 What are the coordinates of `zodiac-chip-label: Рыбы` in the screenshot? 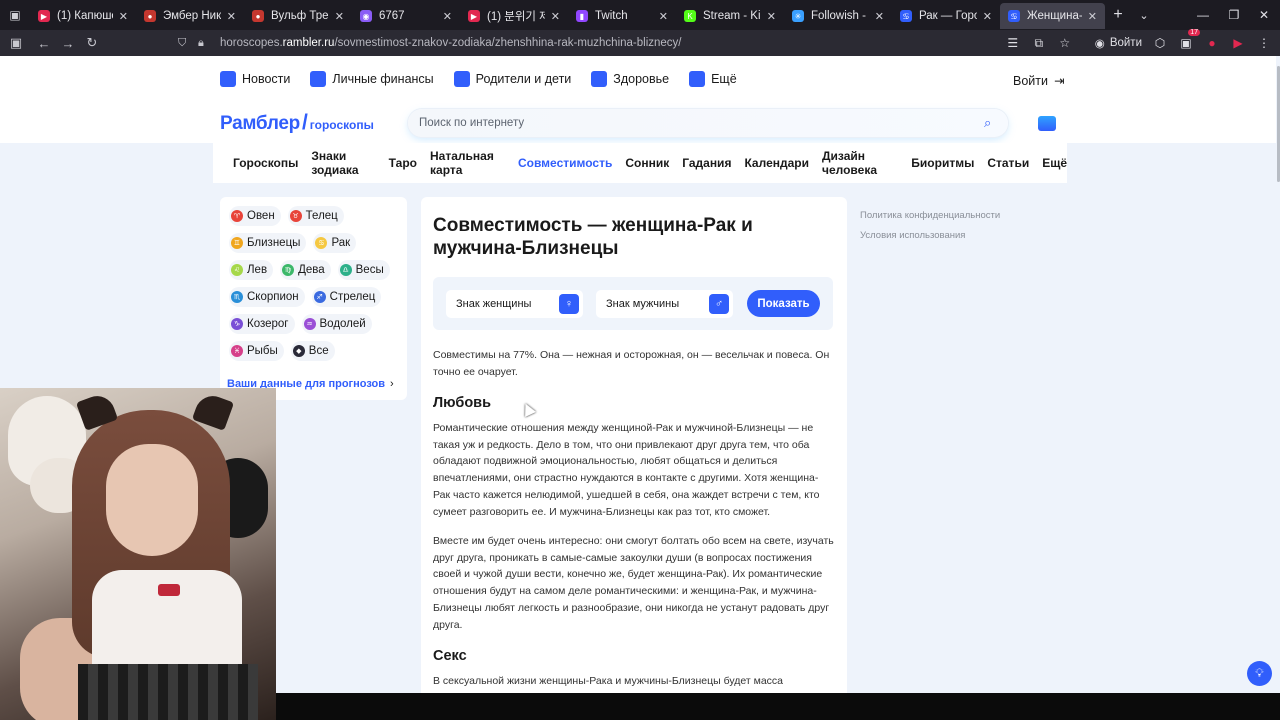 It's located at (262, 351).